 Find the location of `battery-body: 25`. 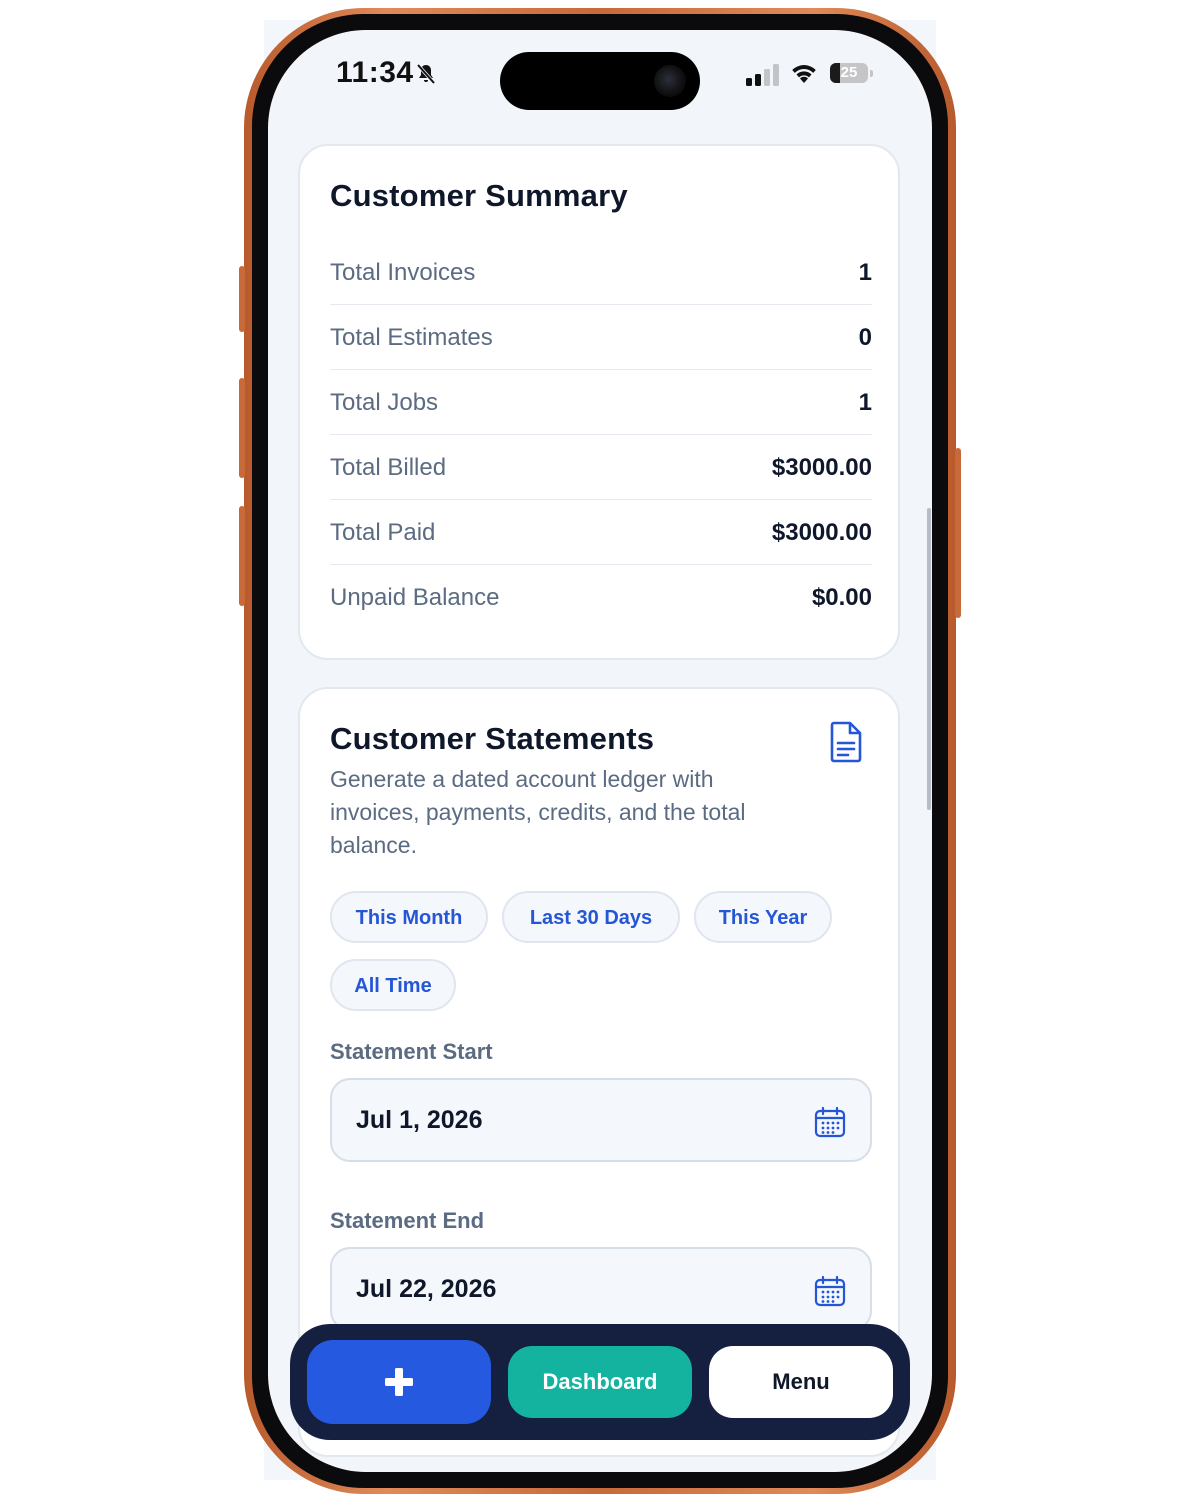

battery-body: 25 is located at coordinates (849, 73).